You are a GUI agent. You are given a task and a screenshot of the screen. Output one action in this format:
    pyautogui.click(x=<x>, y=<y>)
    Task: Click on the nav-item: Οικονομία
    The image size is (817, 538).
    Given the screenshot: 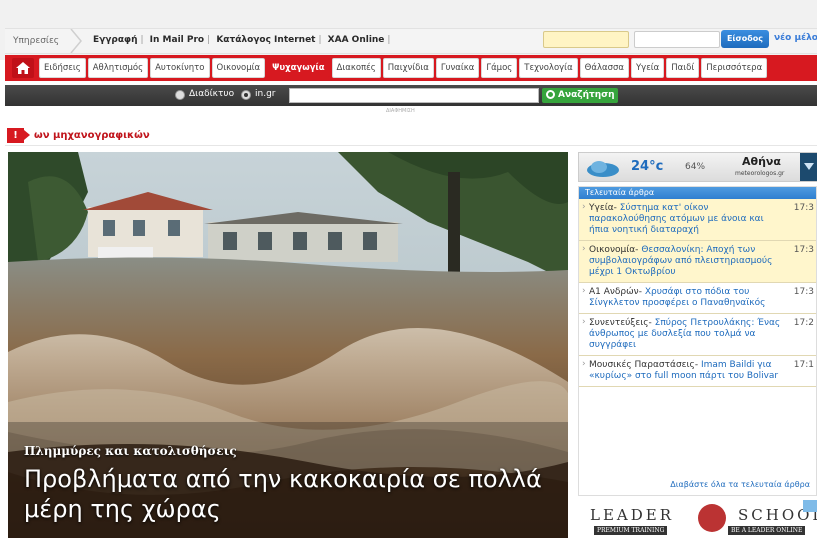 What is the action you would take?
    pyautogui.click(x=238, y=68)
    